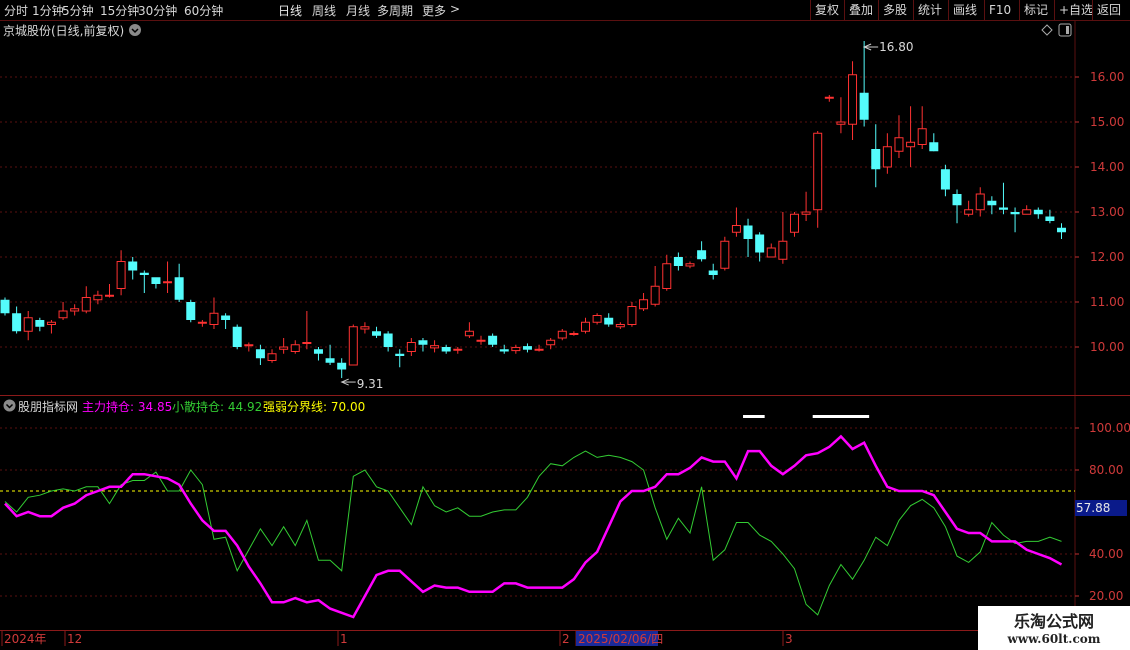 This screenshot has height=650, width=1130. Describe the element at coordinates (344, 639) in the screenshot. I see `date-label: 1` at that location.